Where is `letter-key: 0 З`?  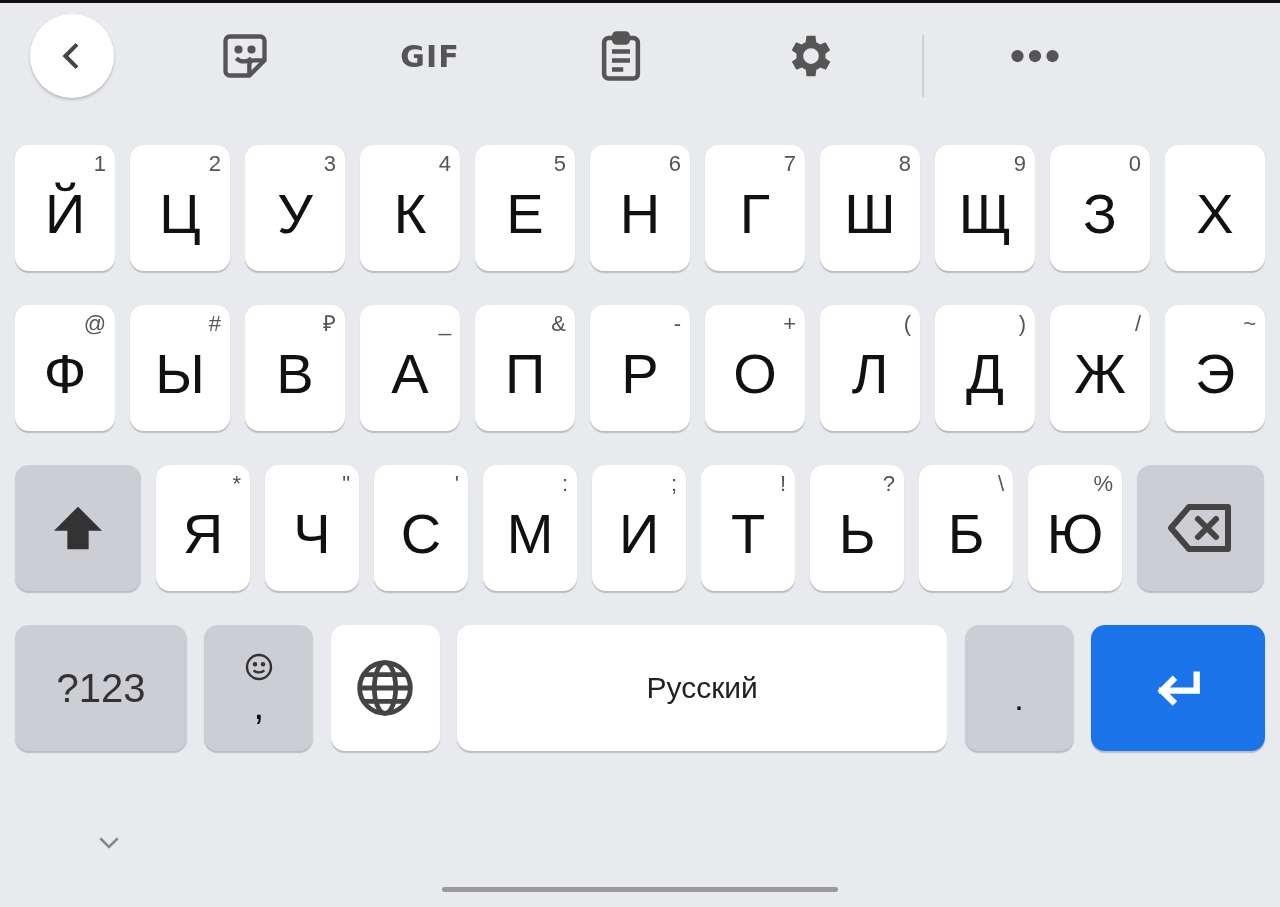 letter-key: 0 З is located at coordinates (1100, 208).